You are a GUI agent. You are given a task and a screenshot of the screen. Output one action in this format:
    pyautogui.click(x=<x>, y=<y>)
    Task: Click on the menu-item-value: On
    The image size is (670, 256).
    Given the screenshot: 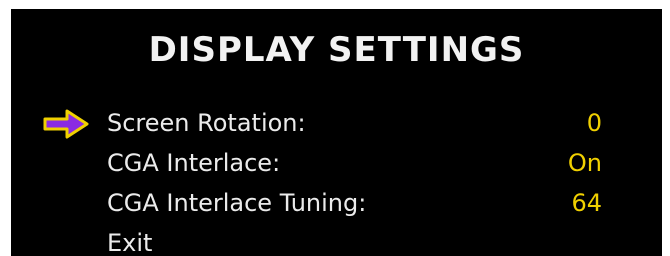 What is the action you would take?
    pyautogui.click(x=584, y=163)
    